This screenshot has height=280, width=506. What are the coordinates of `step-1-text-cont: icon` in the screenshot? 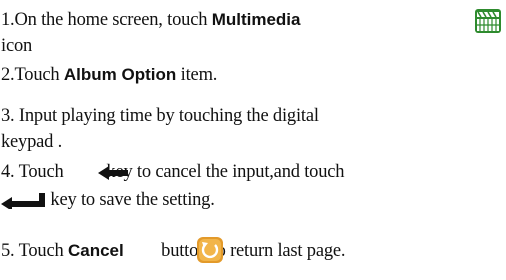 It's located at (17, 46).